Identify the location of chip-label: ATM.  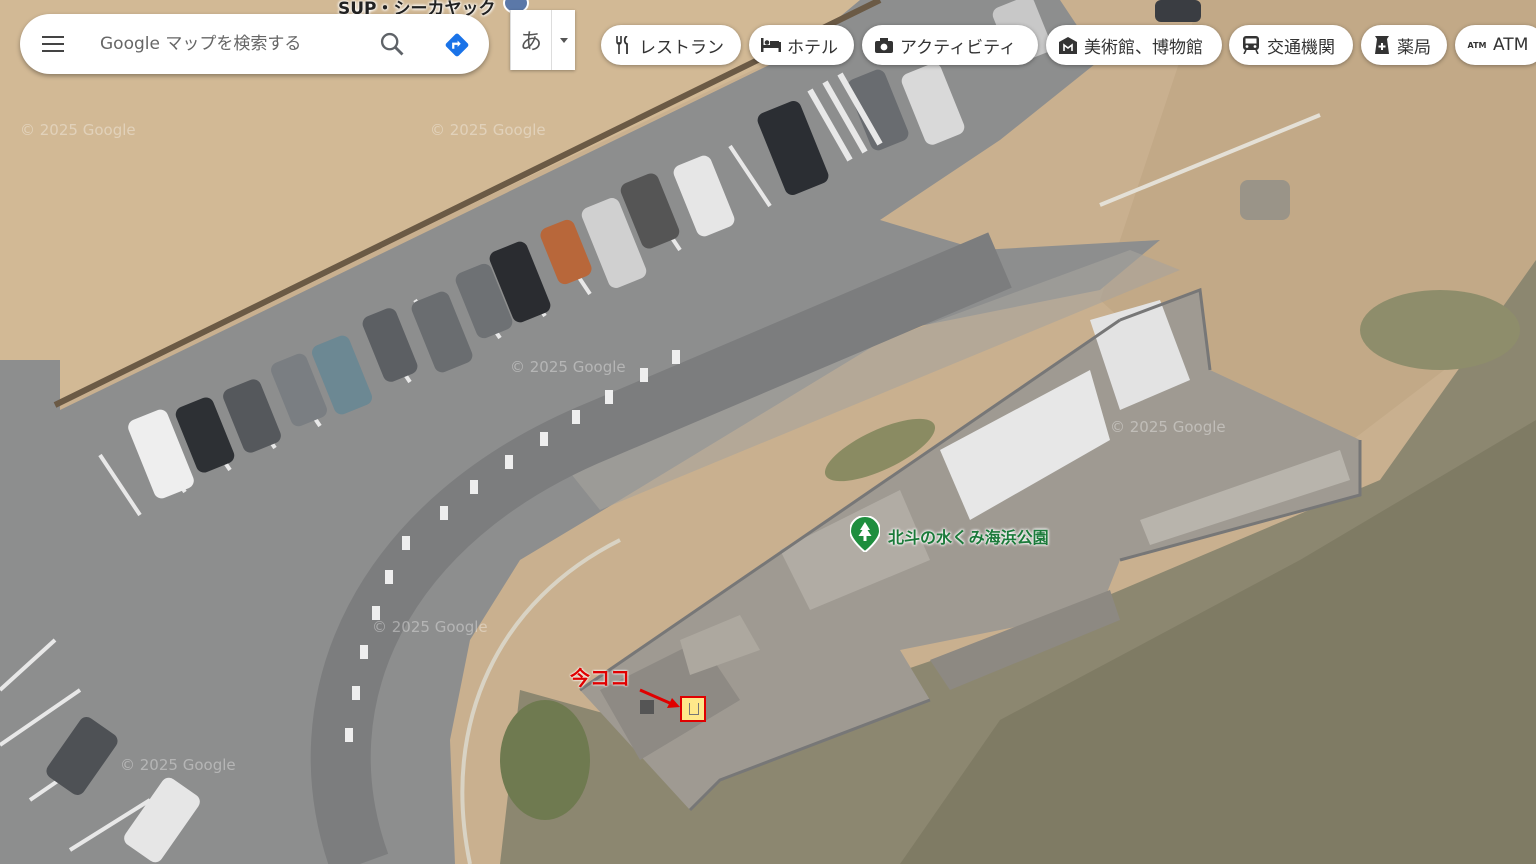
(1511, 45).